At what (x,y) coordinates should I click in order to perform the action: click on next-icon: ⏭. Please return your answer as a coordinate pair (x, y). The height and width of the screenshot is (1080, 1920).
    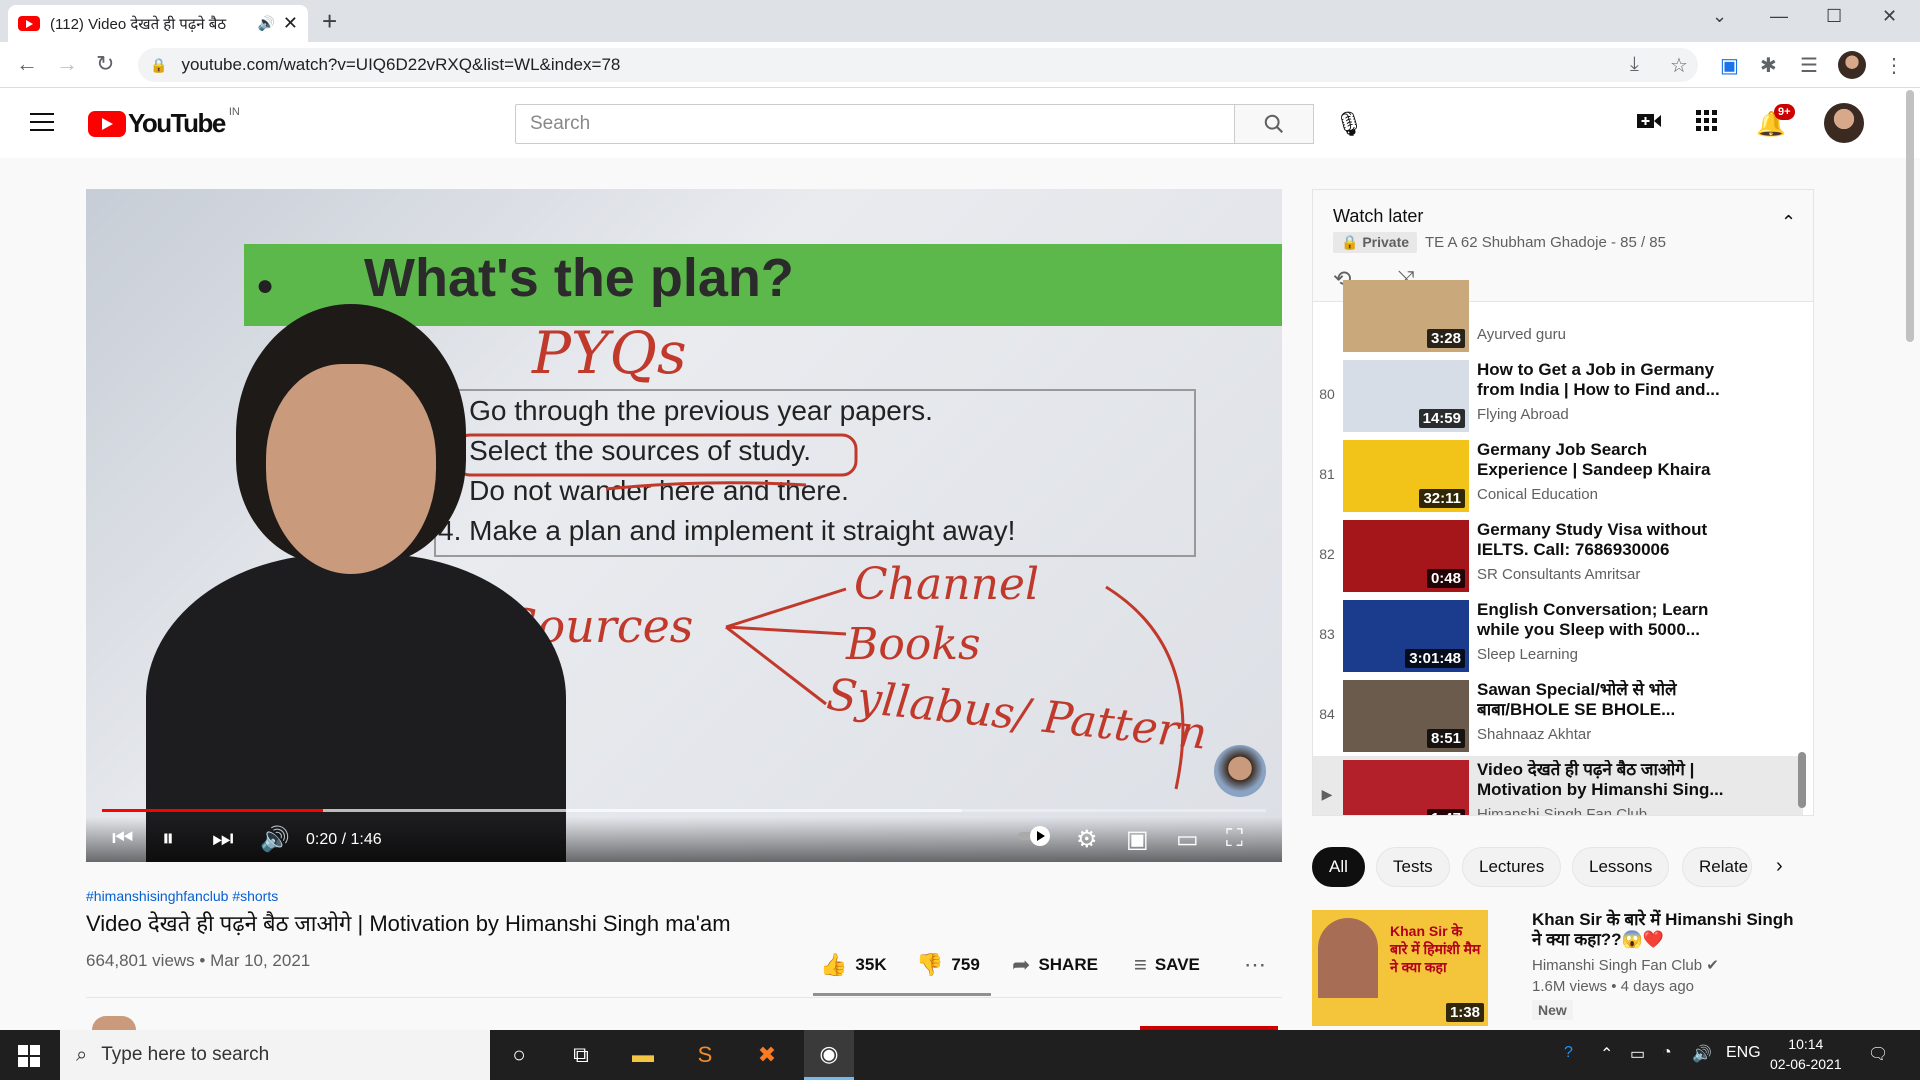
    Looking at the image, I should click on (223, 839).